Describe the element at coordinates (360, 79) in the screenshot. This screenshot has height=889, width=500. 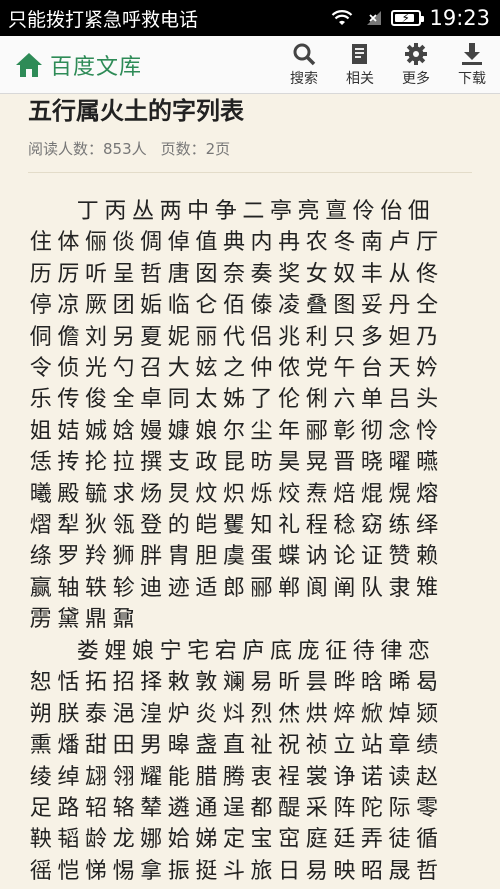
I see `related-label: 相关` at that location.